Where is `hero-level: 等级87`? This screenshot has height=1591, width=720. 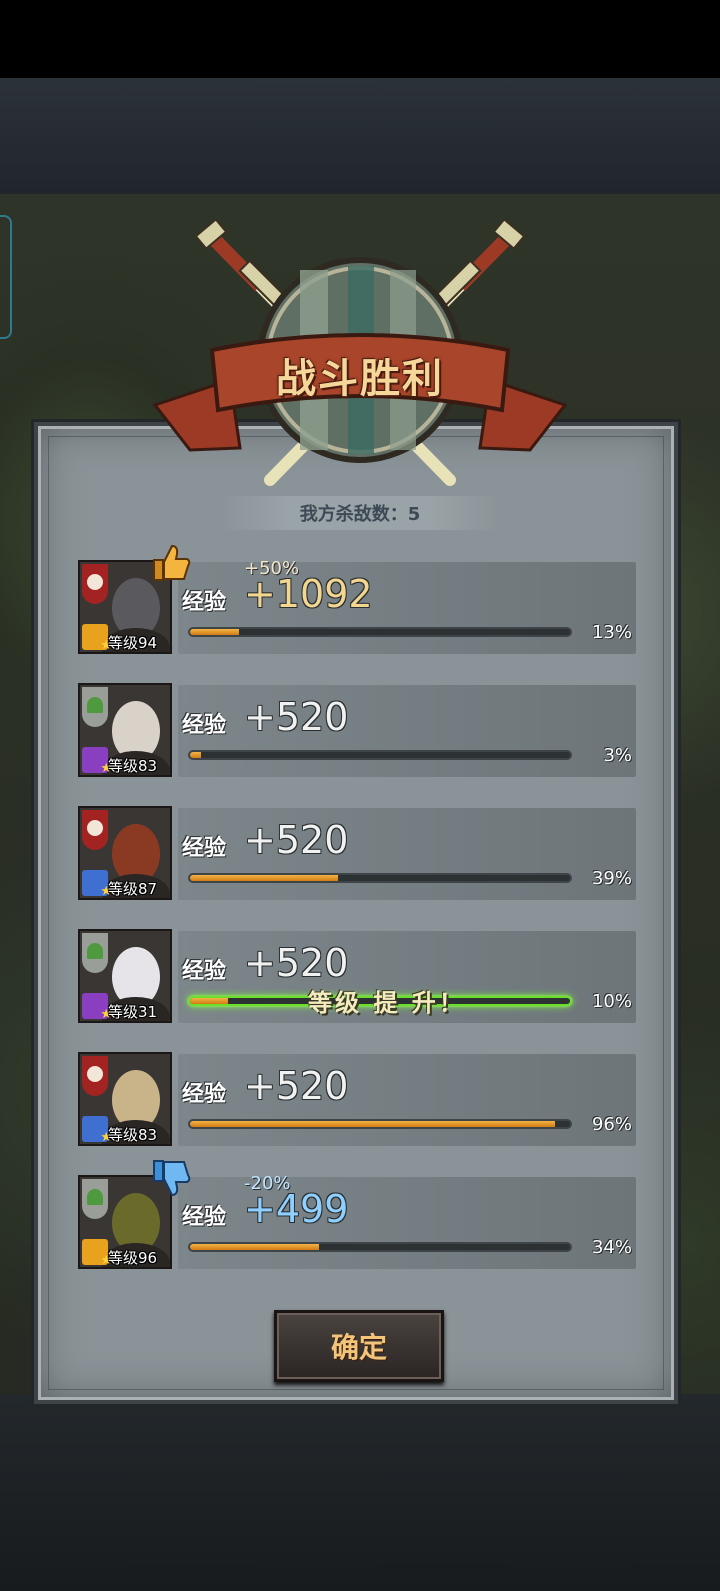
hero-level: 等级87 is located at coordinates (133, 889).